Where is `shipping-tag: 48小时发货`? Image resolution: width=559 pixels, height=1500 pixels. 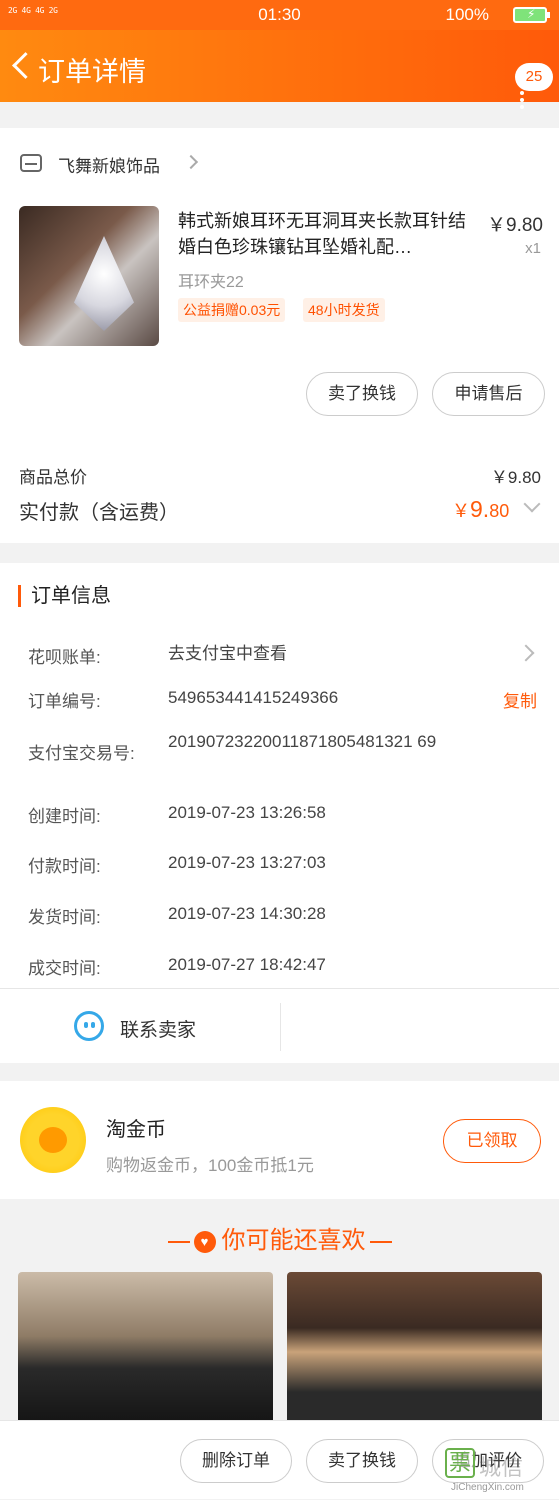 shipping-tag: 48小时发货 is located at coordinates (344, 310).